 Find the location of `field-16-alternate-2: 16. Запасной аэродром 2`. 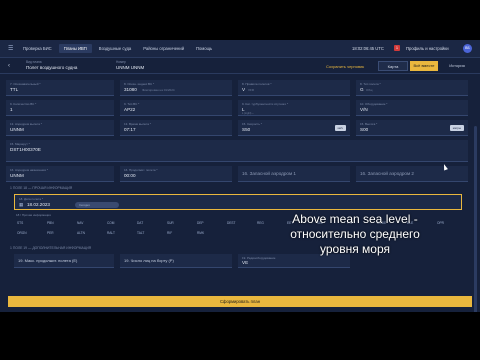

field-16-alternate-2: 16. Запасной аэродром 2 is located at coordinates (412, 174).